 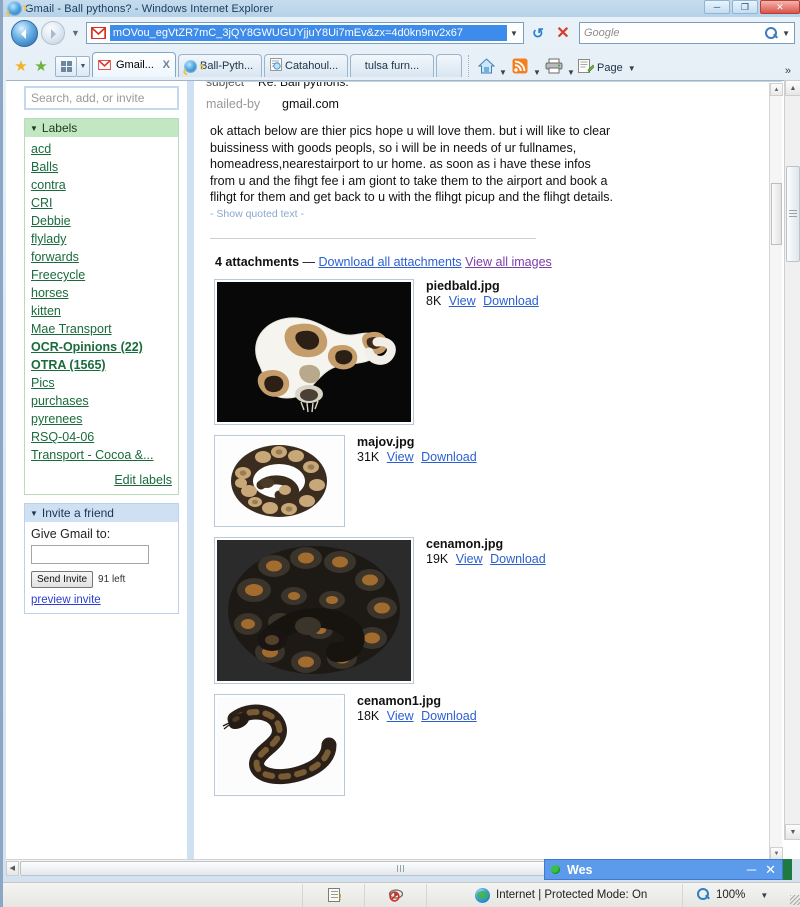 What do you see at coordinates (101, 365) in the screenshot?
I see `label-otra: OTRA (1565)` at bounding box center [101, 365].